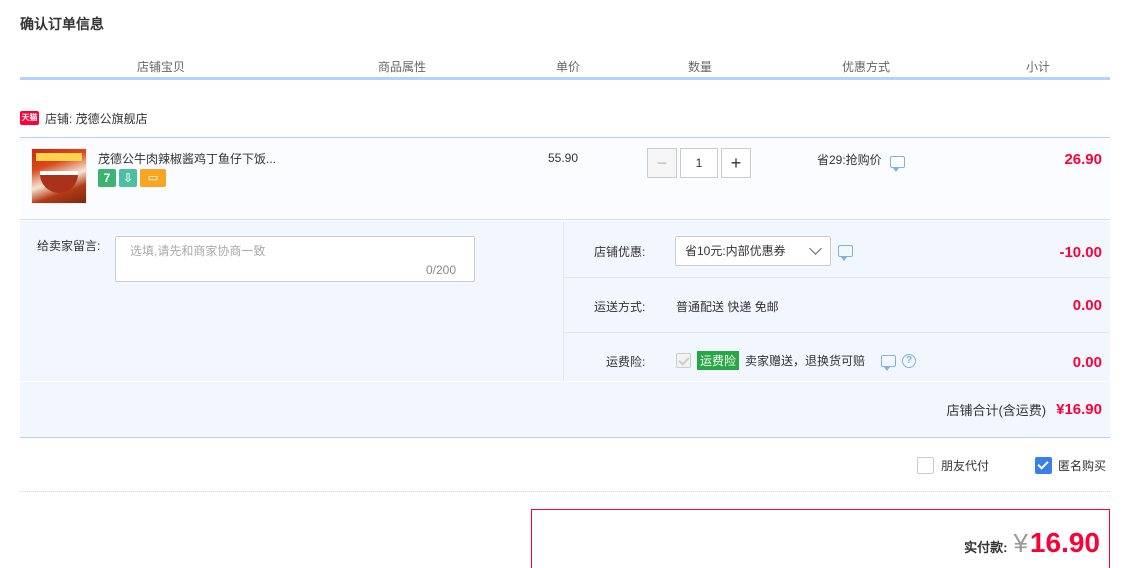  What do you see at coordinates (736, 163) in the screenshot?
I see `quantity-plus-button: +` at bounding box center [736, 163].